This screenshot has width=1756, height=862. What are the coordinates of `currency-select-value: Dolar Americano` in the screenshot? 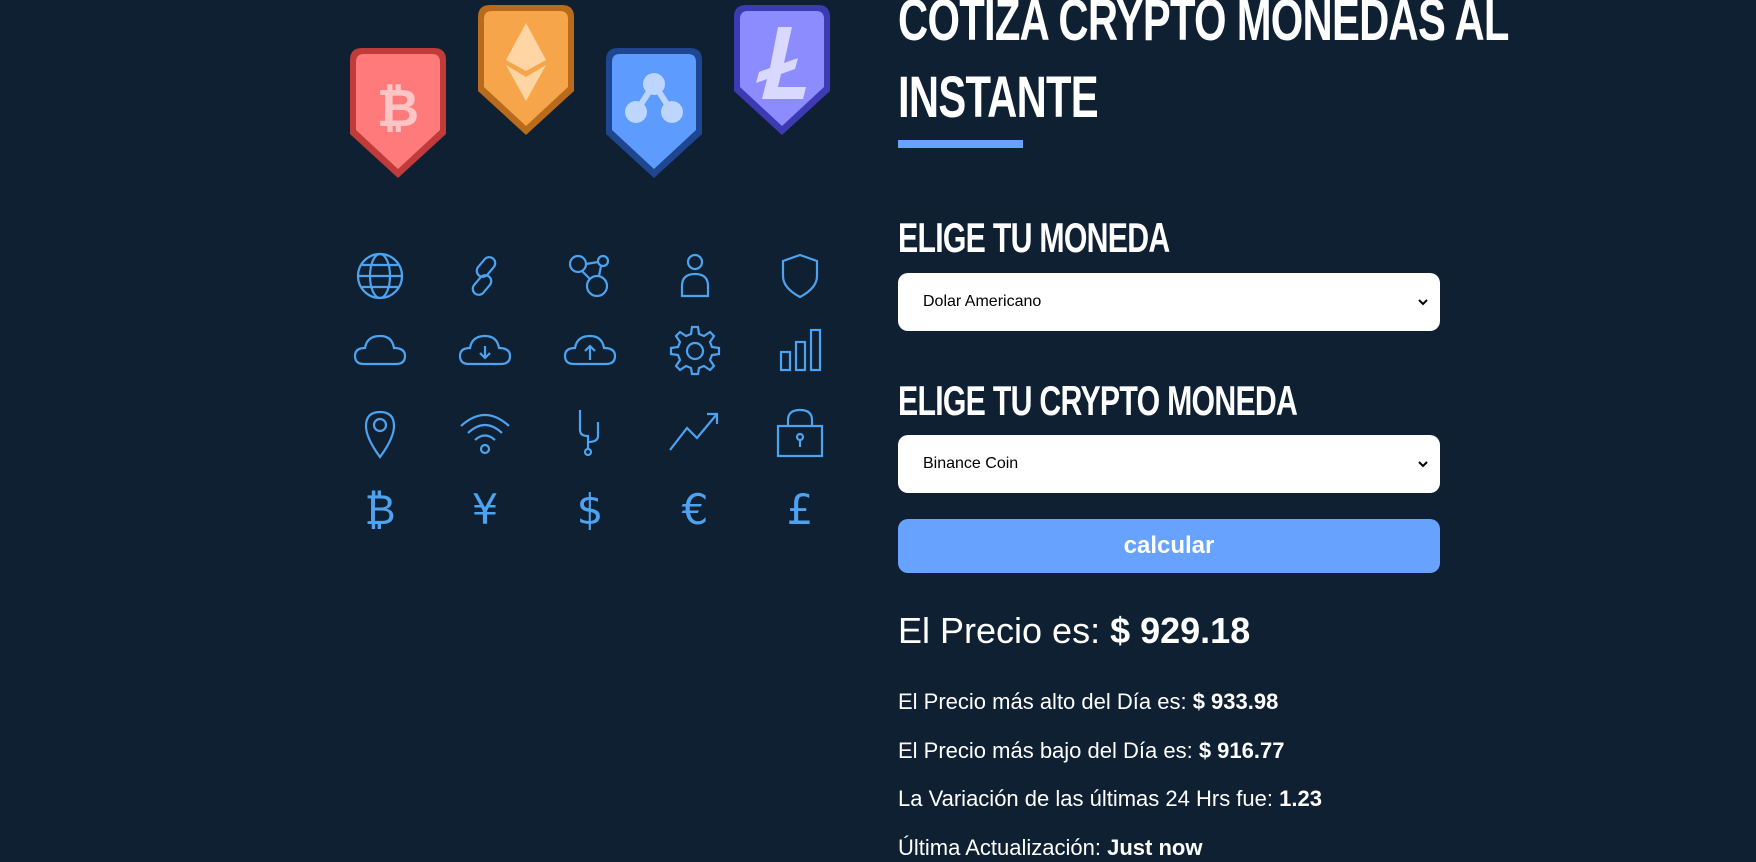 It's located at (982, 301).